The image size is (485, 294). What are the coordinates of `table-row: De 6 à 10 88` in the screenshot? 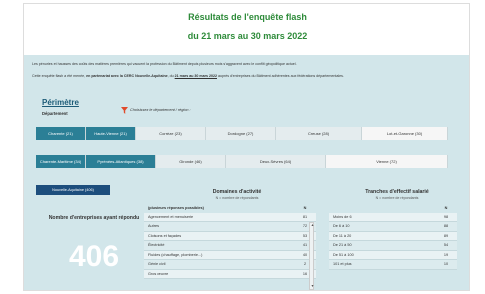 It's located at (393, 227).